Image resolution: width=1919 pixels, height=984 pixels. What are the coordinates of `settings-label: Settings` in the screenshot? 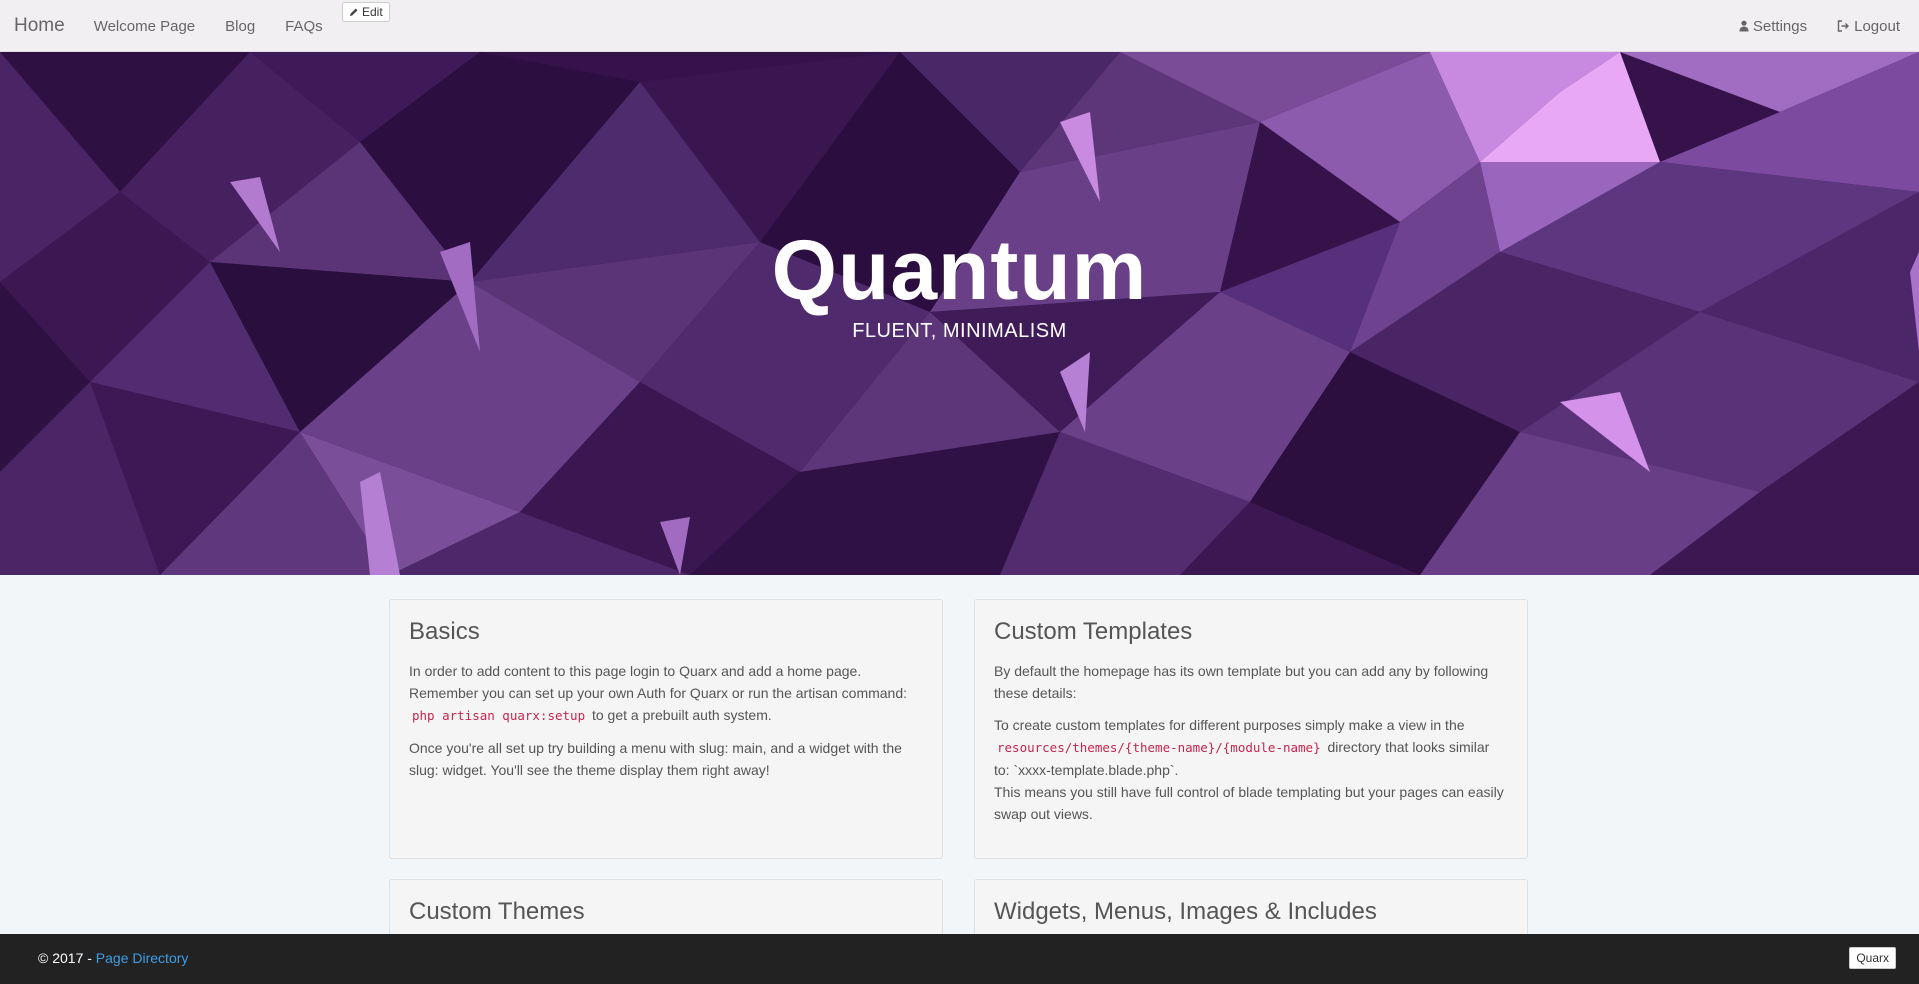 It's located at (1780, 26).